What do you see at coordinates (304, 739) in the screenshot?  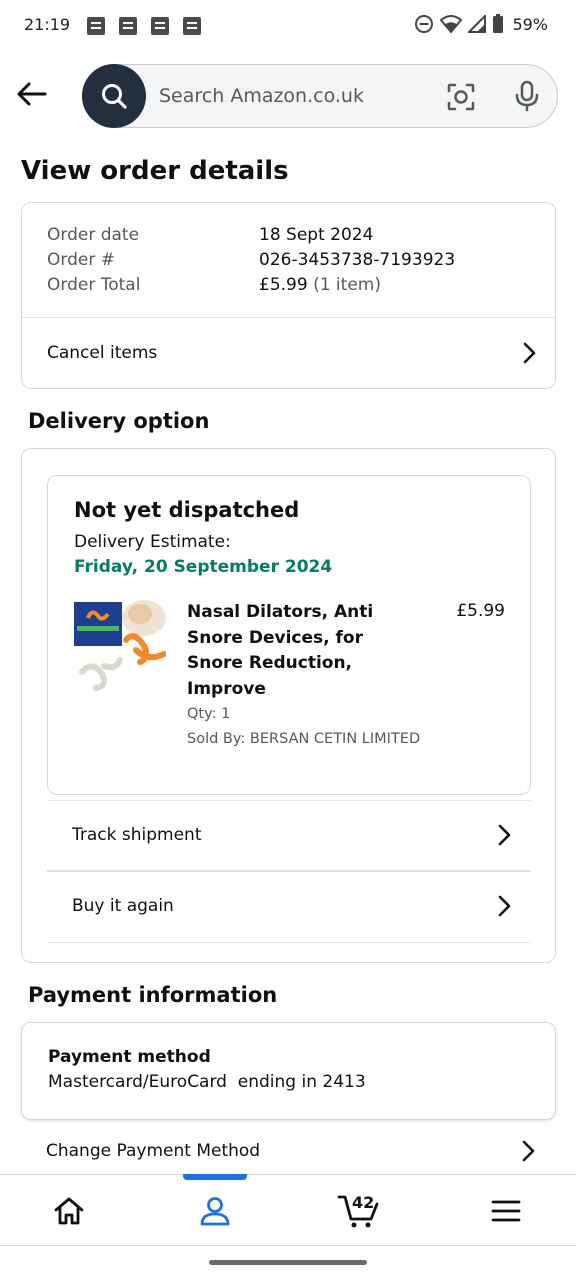 I see `product-seller: Sold By: BERSAN CETIN LIMITED` at bounding box center [304, 739].